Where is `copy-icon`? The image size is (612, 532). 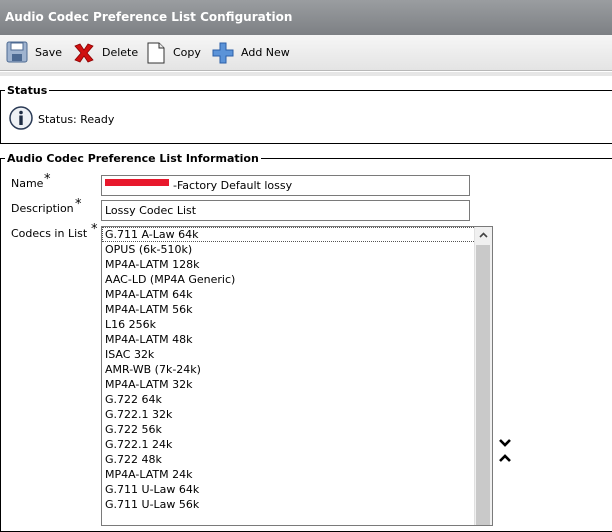
copy-icon is located at coordinates (156, 53).